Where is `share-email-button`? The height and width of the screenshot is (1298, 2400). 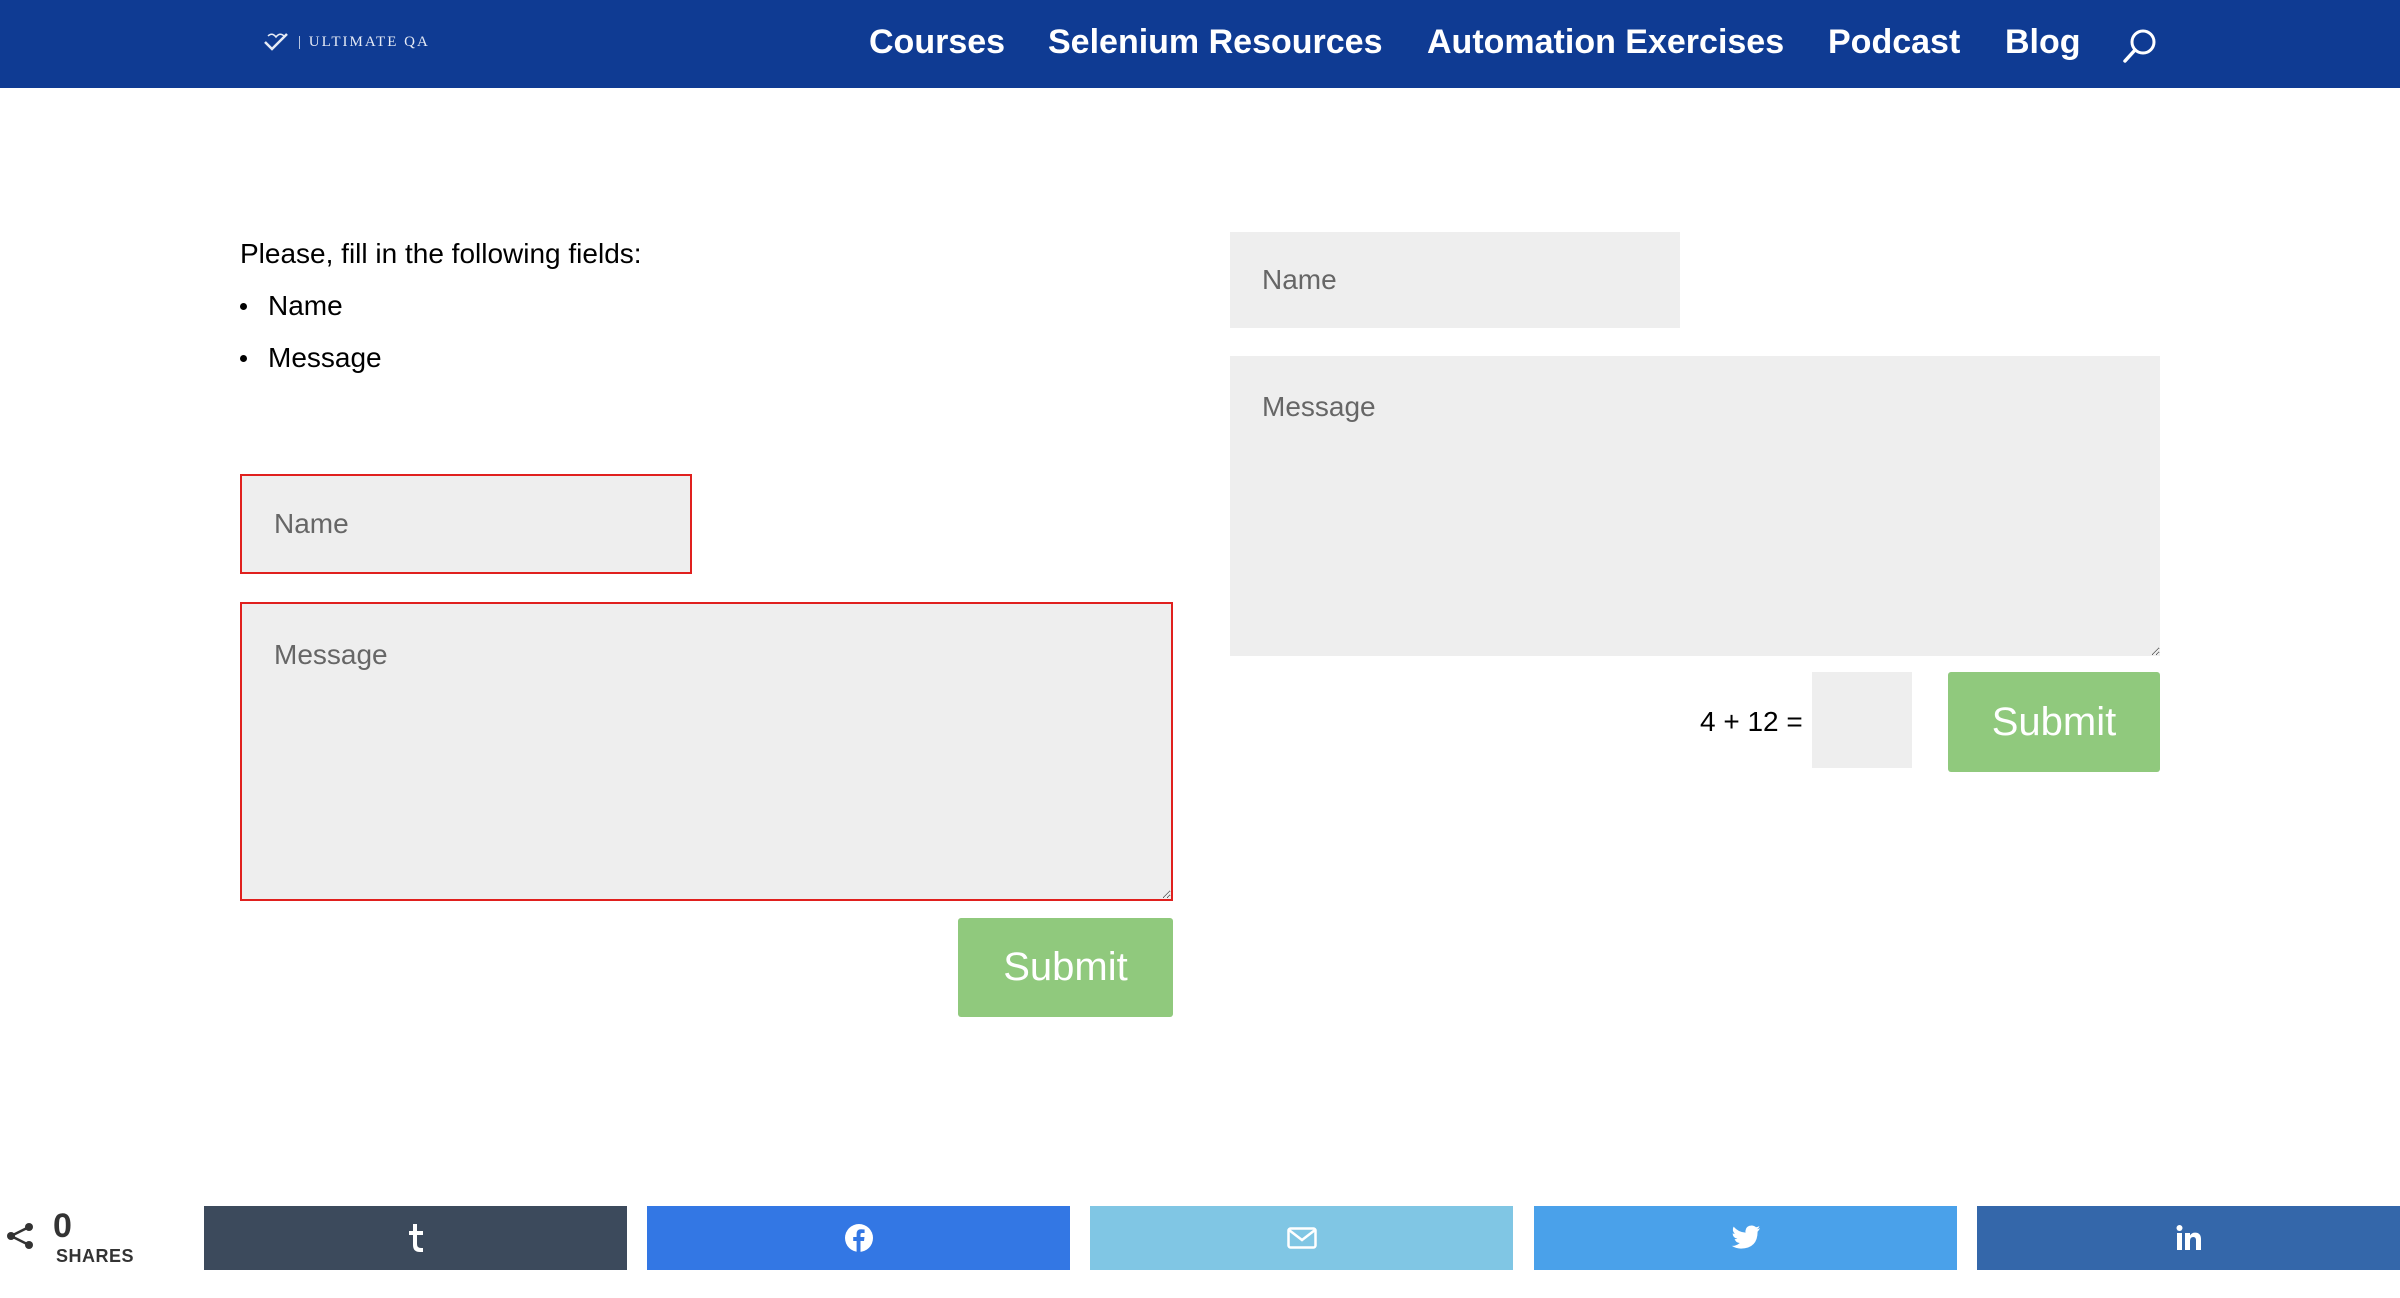
share-email-button is located at coordinates (1301, 1238).